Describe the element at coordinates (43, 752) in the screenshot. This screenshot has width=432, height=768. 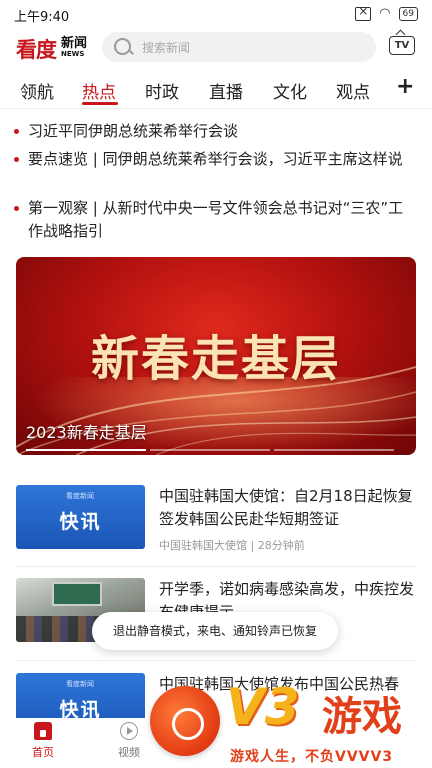
I see `nav-label: 首页` at that location.